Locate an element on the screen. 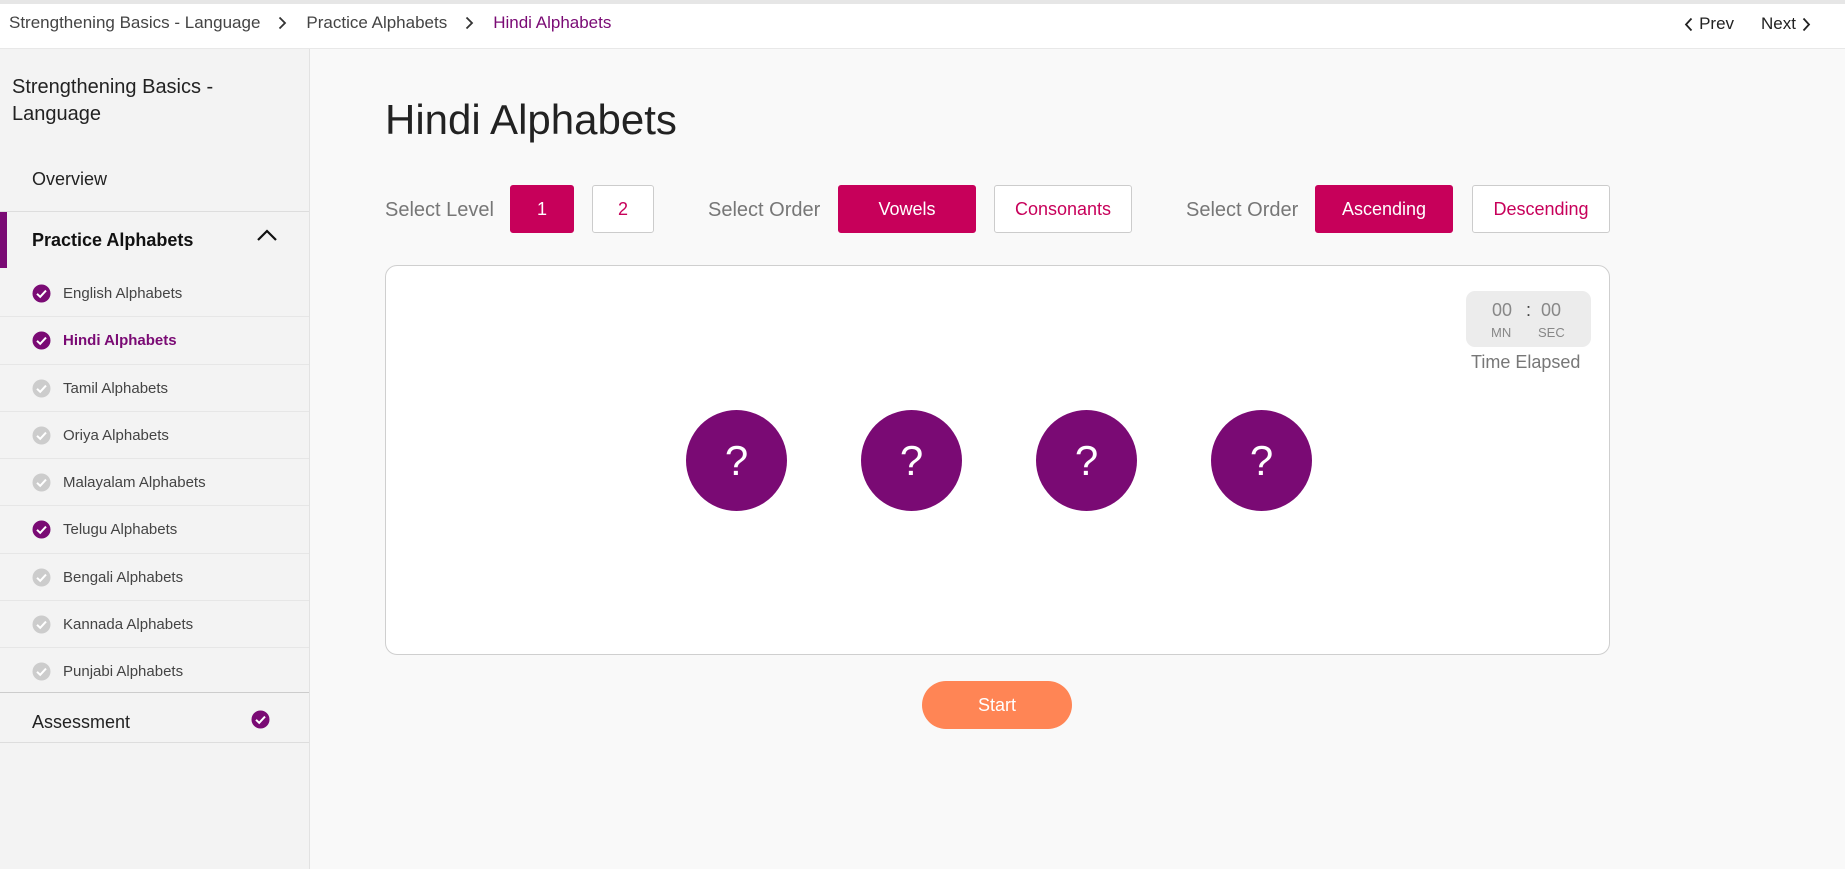  sidebar-item-telugu-alphabets: Telugu Alphabets is located at coordinates (154, 530).